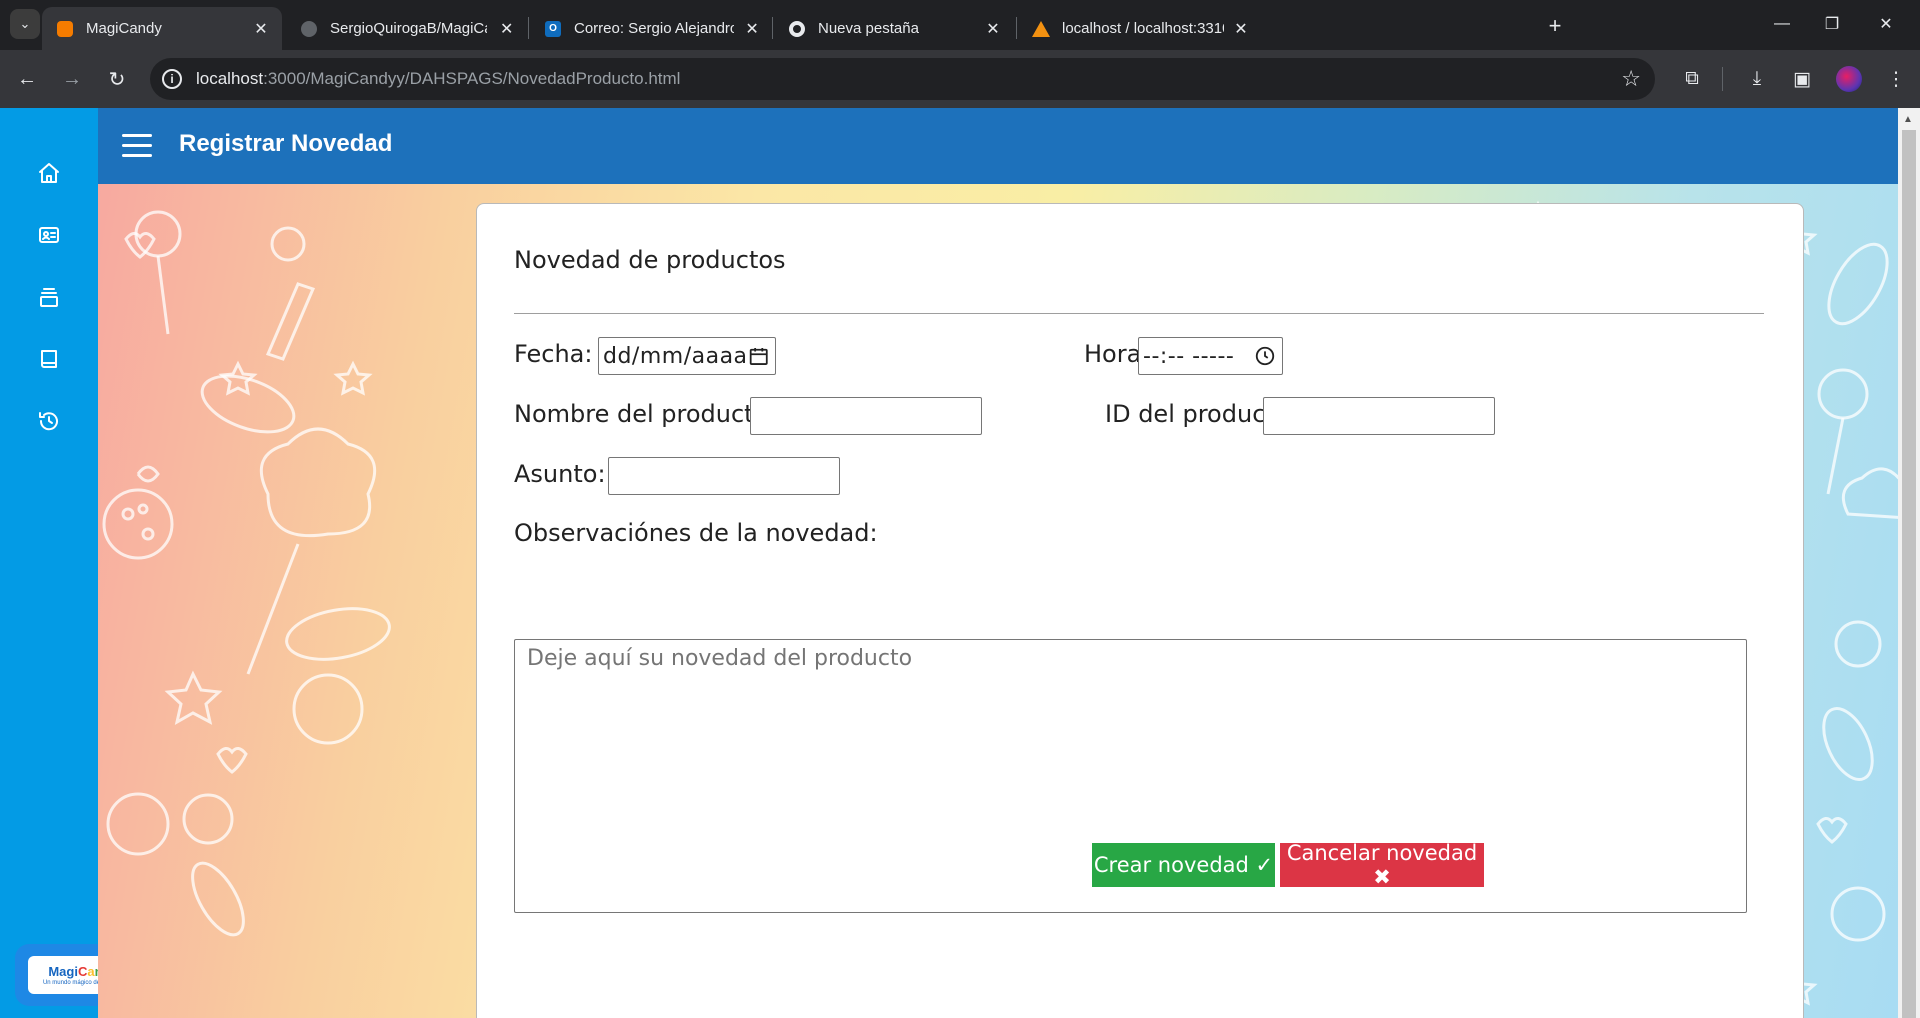  I want to click on form-divider, so click(1139, 313).